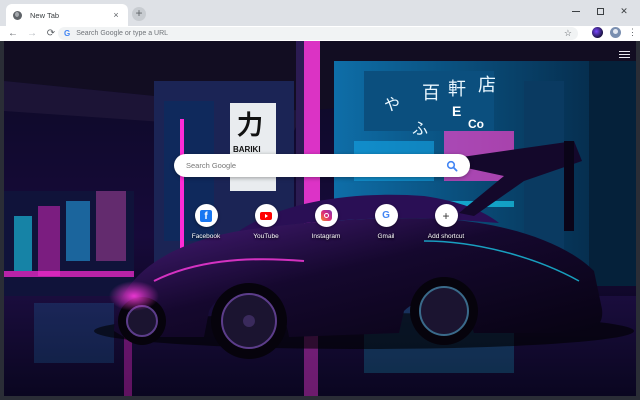 This screenshot has width=640, height=400. I want to click on window-controls: ✕, so click(600, 11).